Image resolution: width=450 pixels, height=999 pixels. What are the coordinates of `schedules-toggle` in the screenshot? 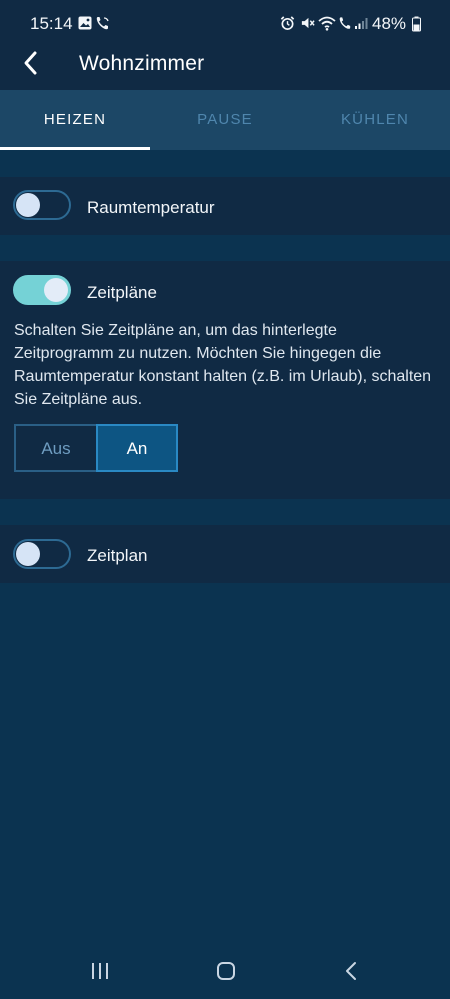 It's located at (42, 290).